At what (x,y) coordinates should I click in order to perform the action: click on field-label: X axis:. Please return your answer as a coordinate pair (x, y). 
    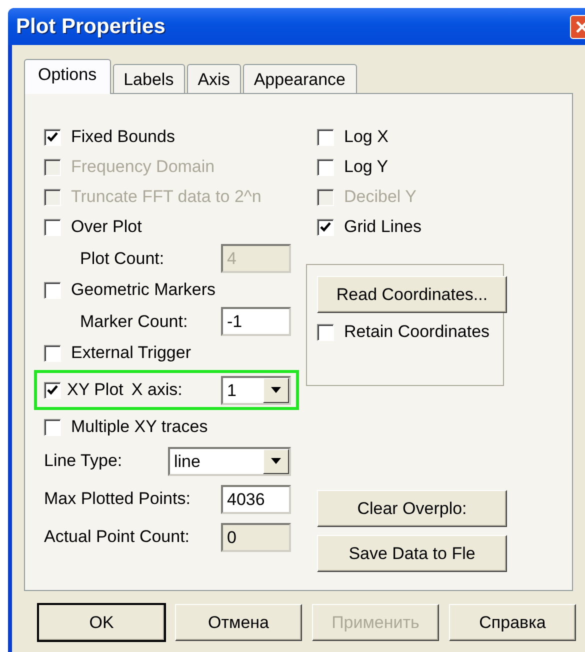
    Looking at the image, I should click on (156, 390).